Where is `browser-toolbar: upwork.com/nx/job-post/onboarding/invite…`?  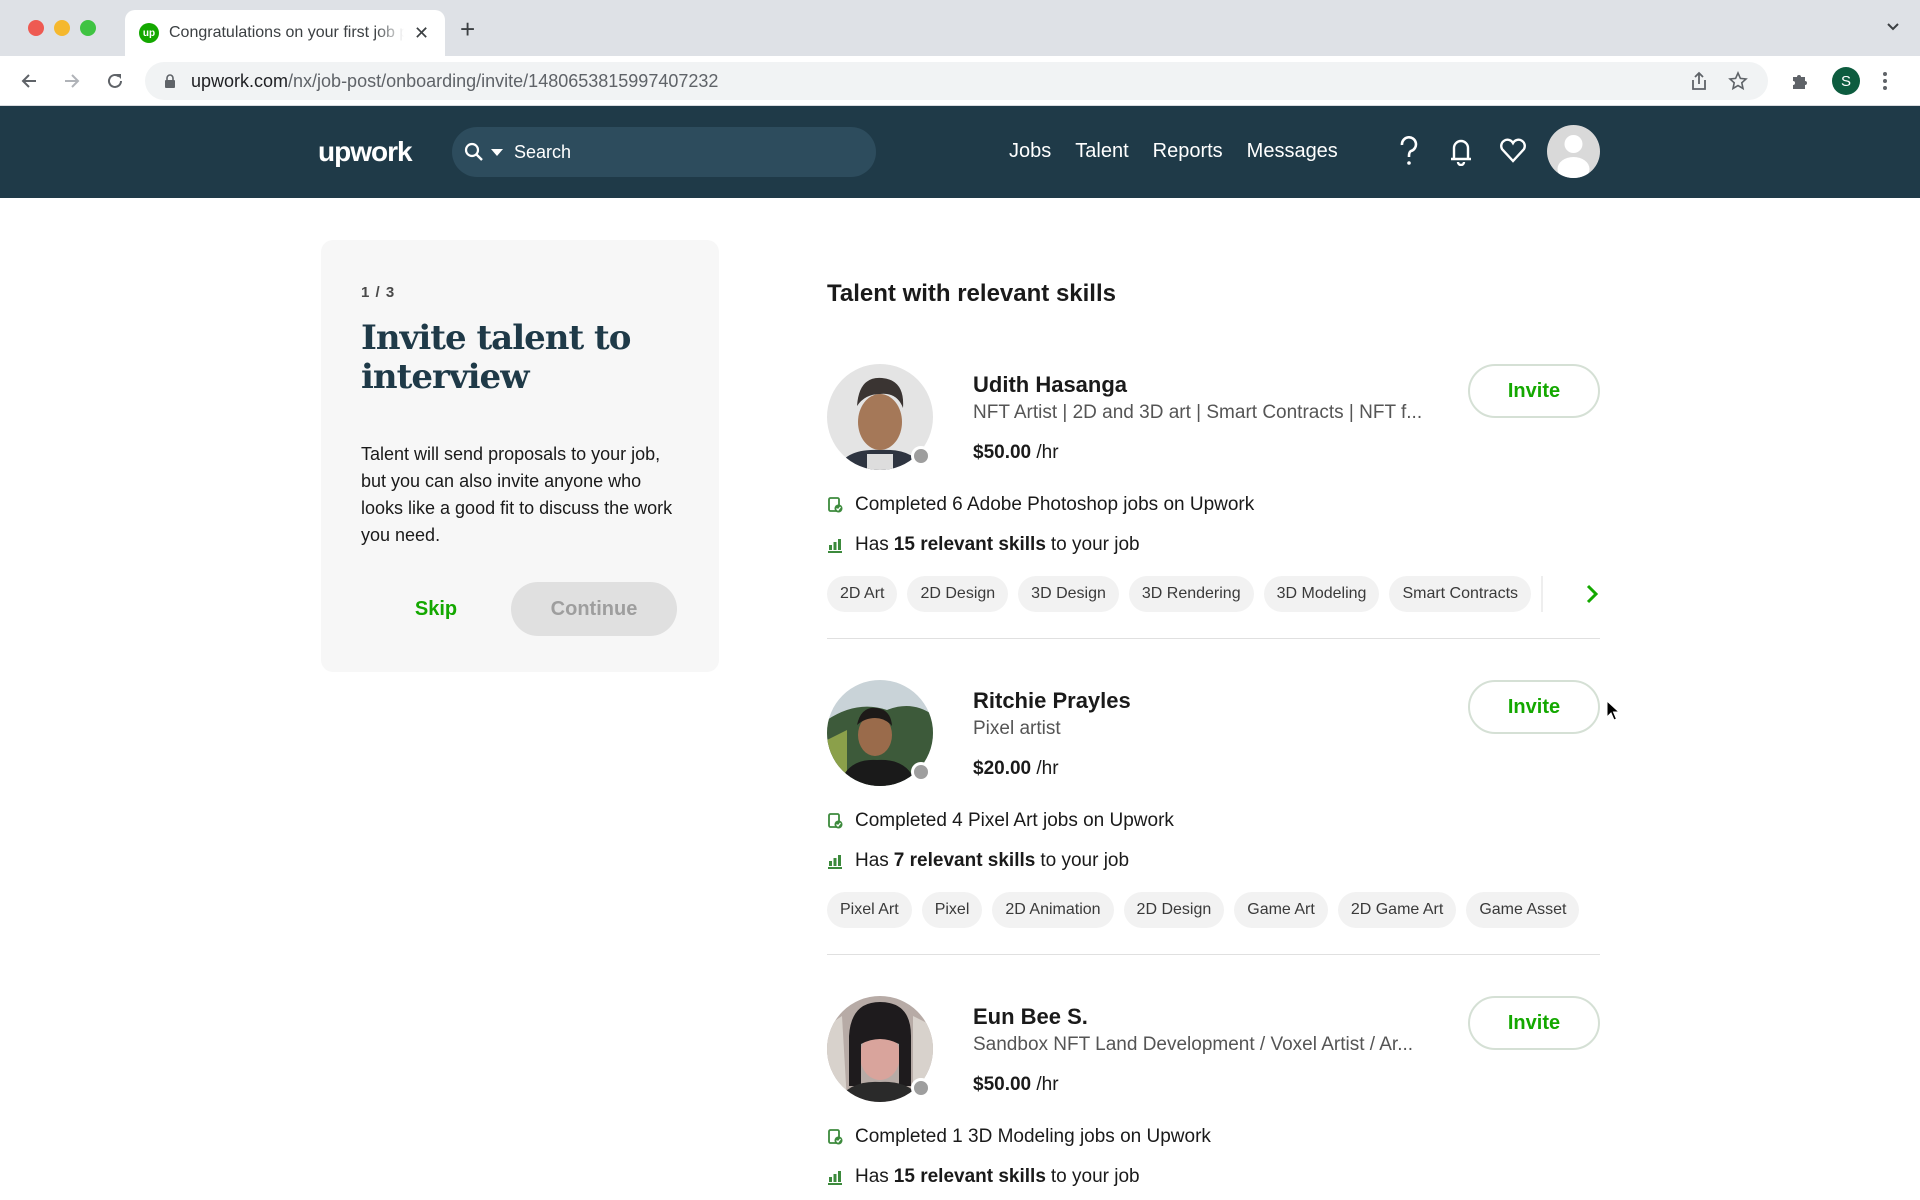 browser-toolbar: upwork.com/nx/job-post/onboarding/invite… is located at coordinates (960, 81).